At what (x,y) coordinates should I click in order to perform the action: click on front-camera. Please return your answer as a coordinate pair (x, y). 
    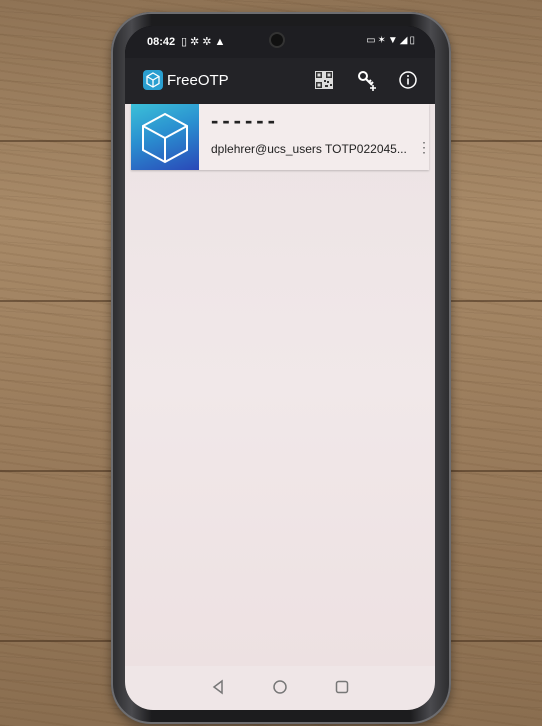
    Looking at the image, I should click on (277, 40).